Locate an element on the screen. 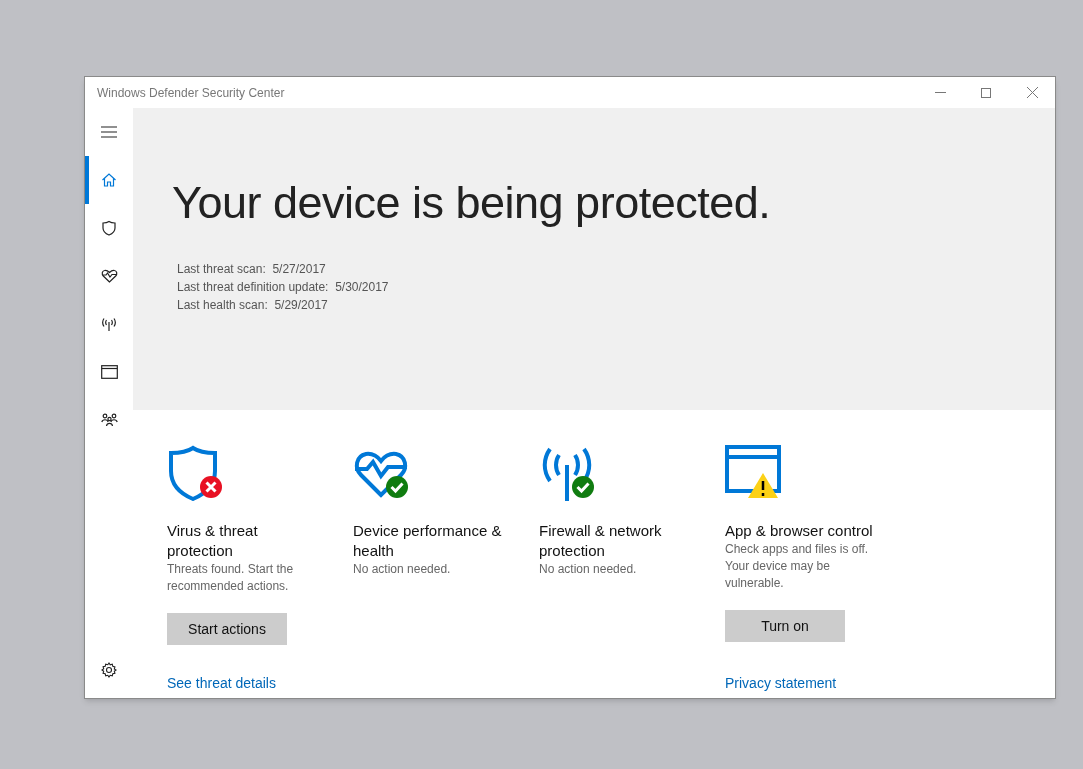  action-button: Start actions is located at coordinates (227, 629).